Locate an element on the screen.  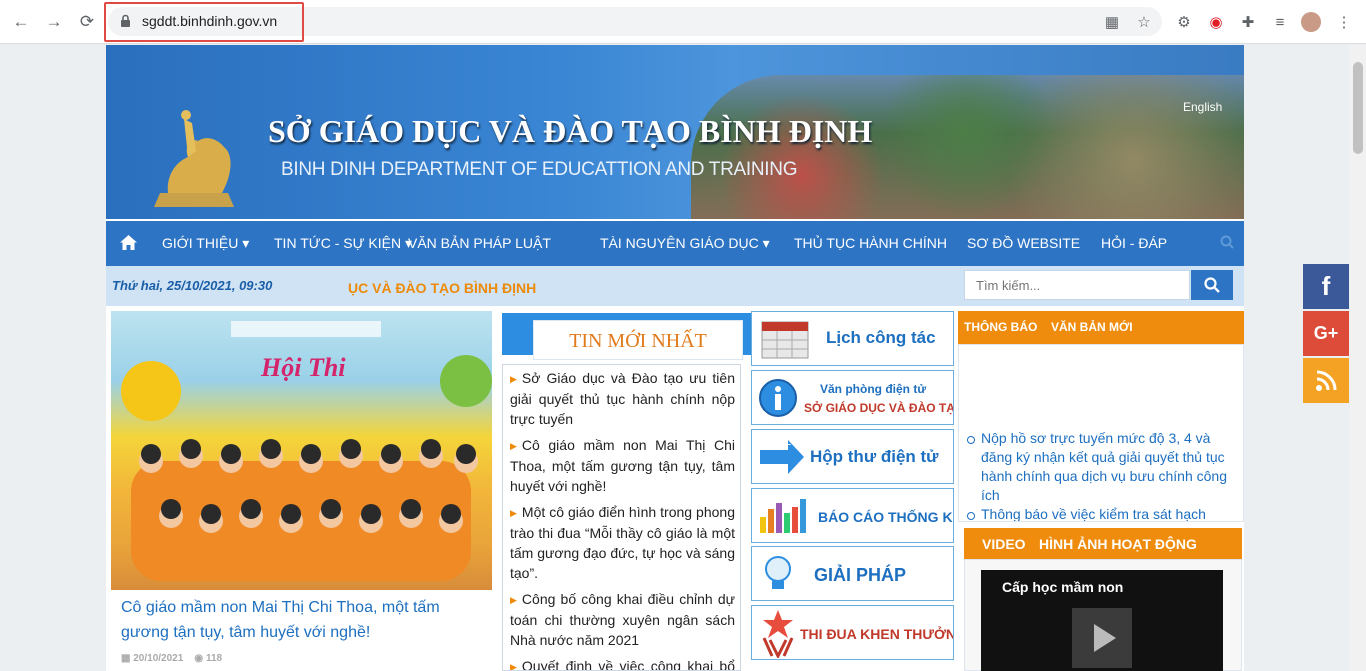
tab-activity-photos: HÌNH ẢNH HOẠT ĐỘNG is located at coordinates (1118, 544).